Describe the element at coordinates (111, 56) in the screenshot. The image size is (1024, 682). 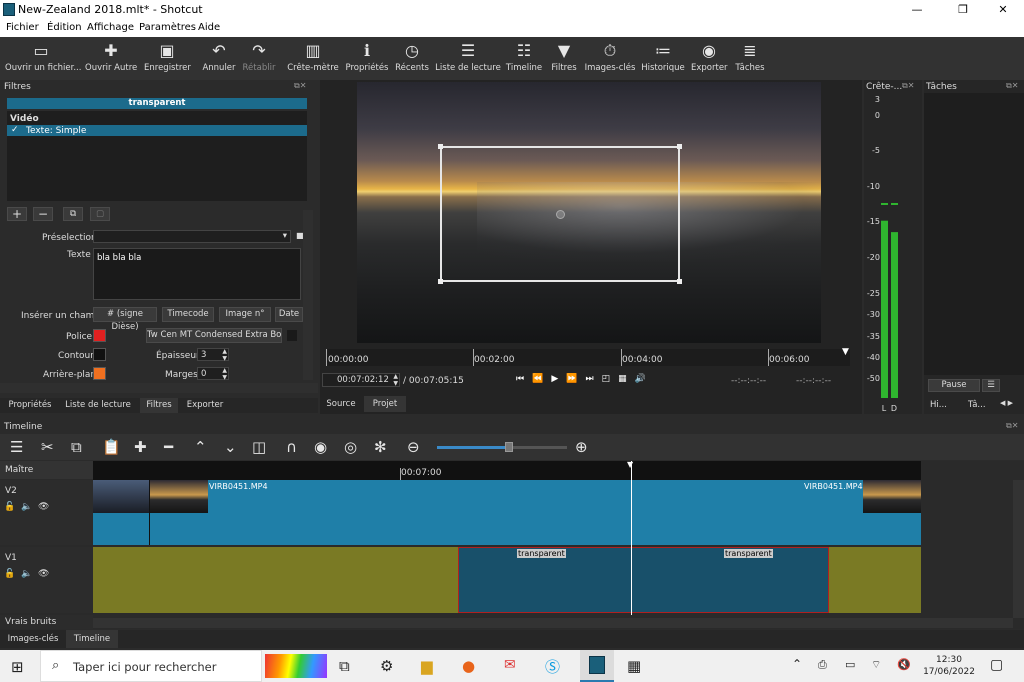
I see `open-other-button: ✚ Ouvrir Autre` at that location.